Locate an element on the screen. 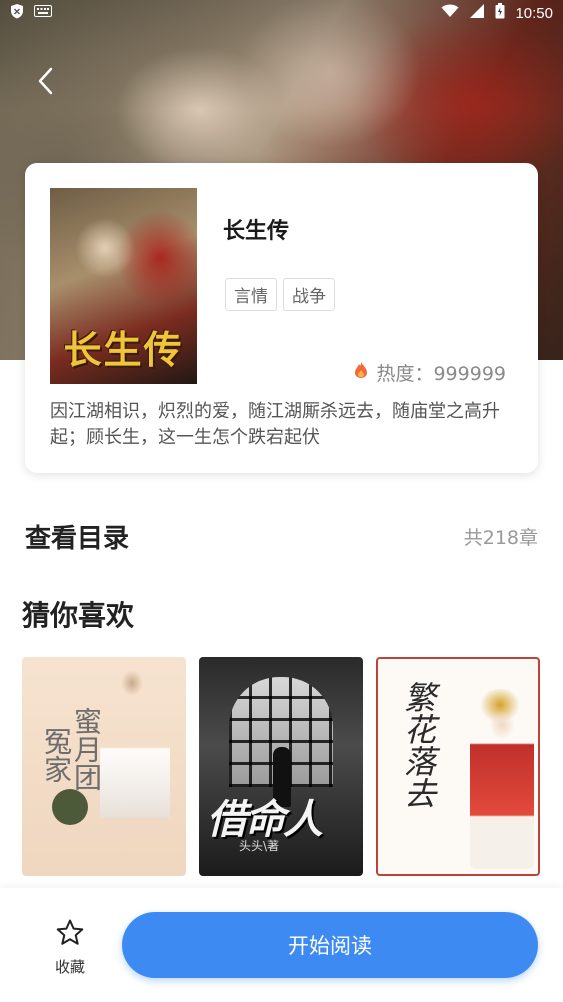 This screenshot has width=563, height=1002. start-reading-button: 开始阅读 is located at coordinates (330, 945).